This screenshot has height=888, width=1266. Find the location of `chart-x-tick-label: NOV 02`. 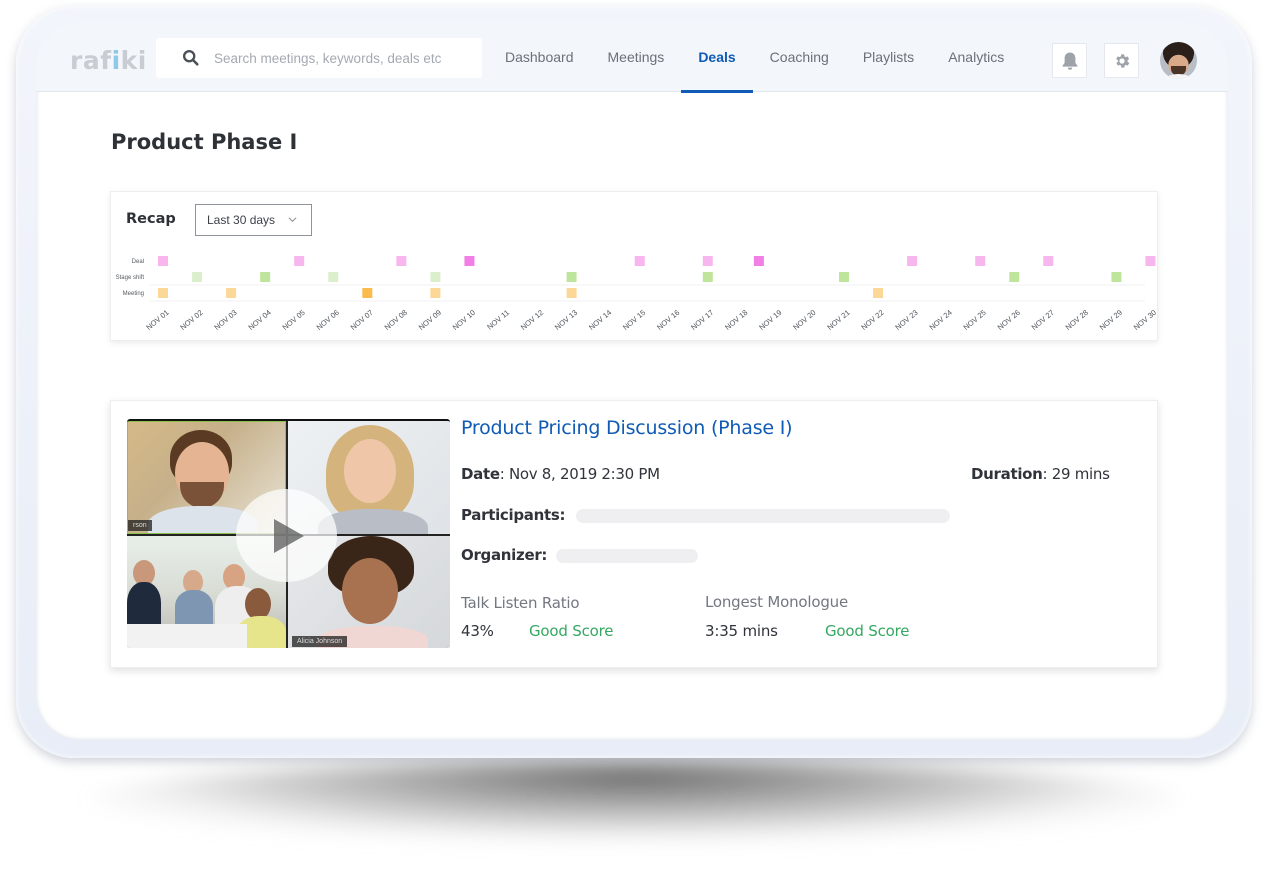

chart-x-tick-label: NOV 02 is located at coordinates (191, 320).